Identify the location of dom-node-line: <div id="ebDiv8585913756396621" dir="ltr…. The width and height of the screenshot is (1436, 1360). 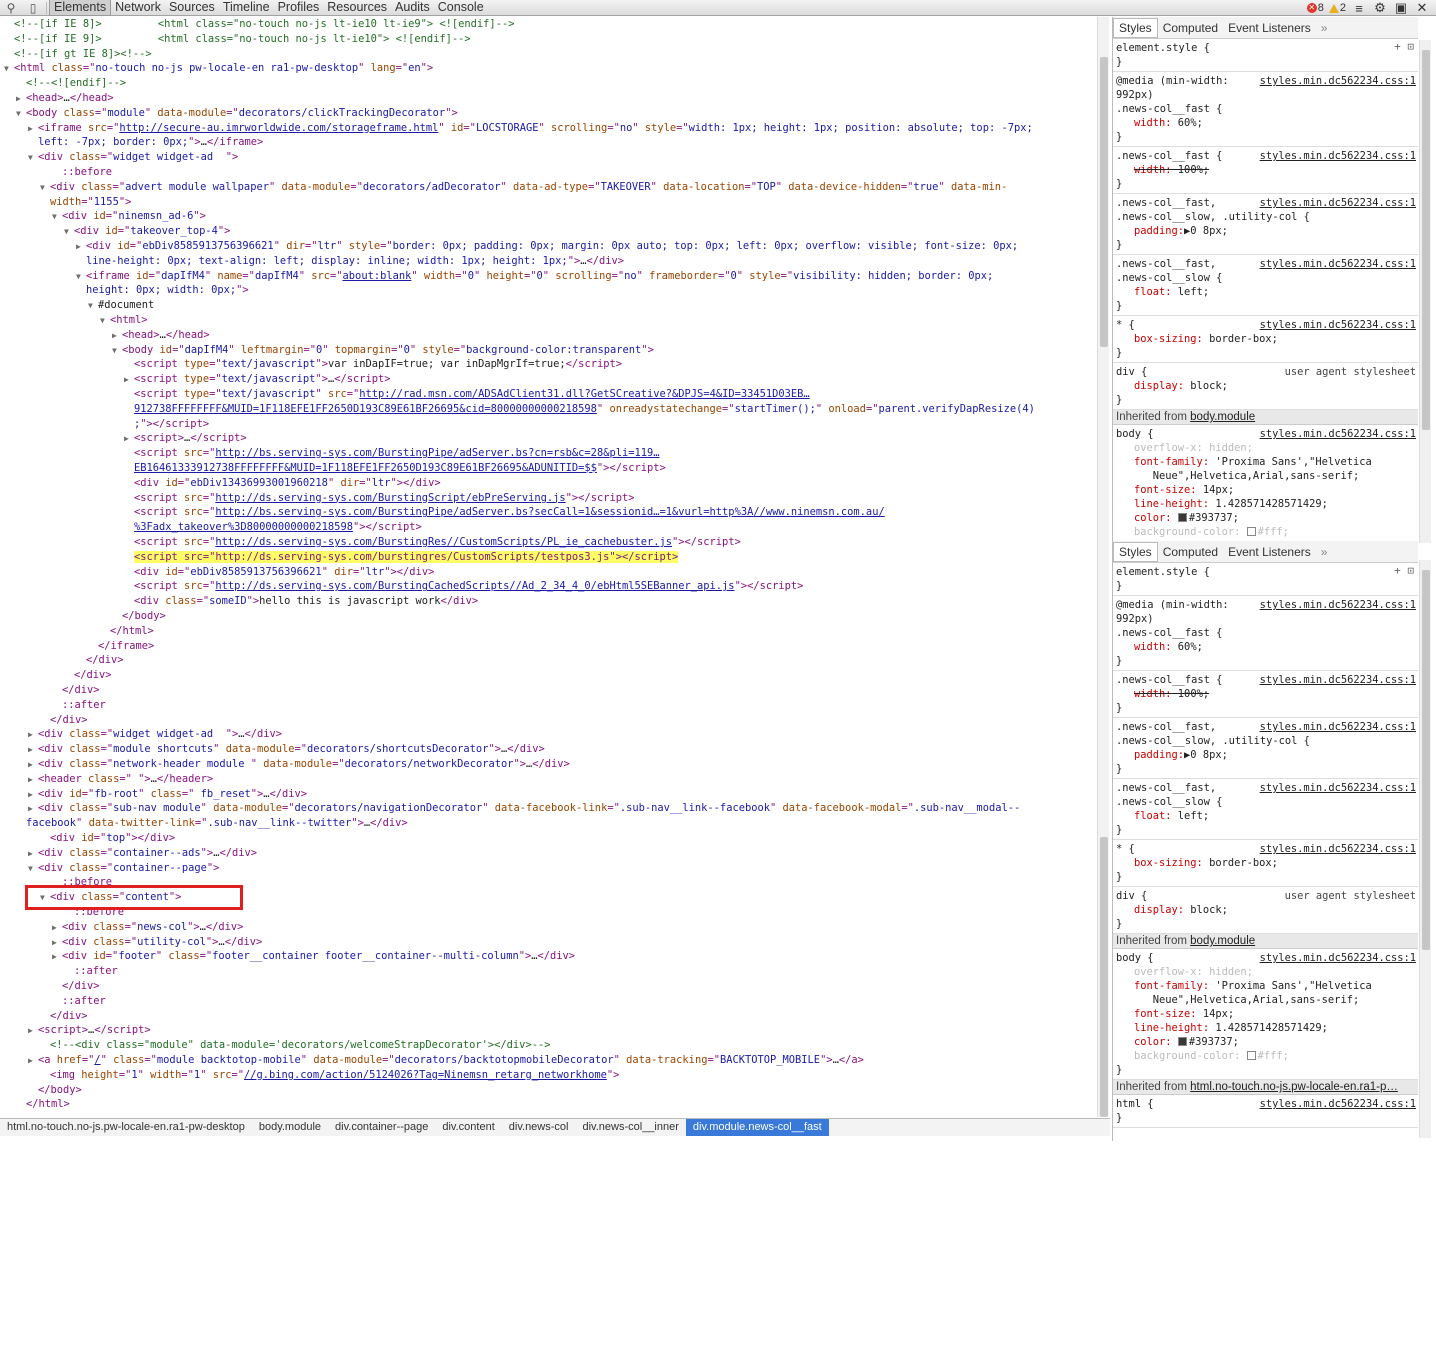
(279, 572).